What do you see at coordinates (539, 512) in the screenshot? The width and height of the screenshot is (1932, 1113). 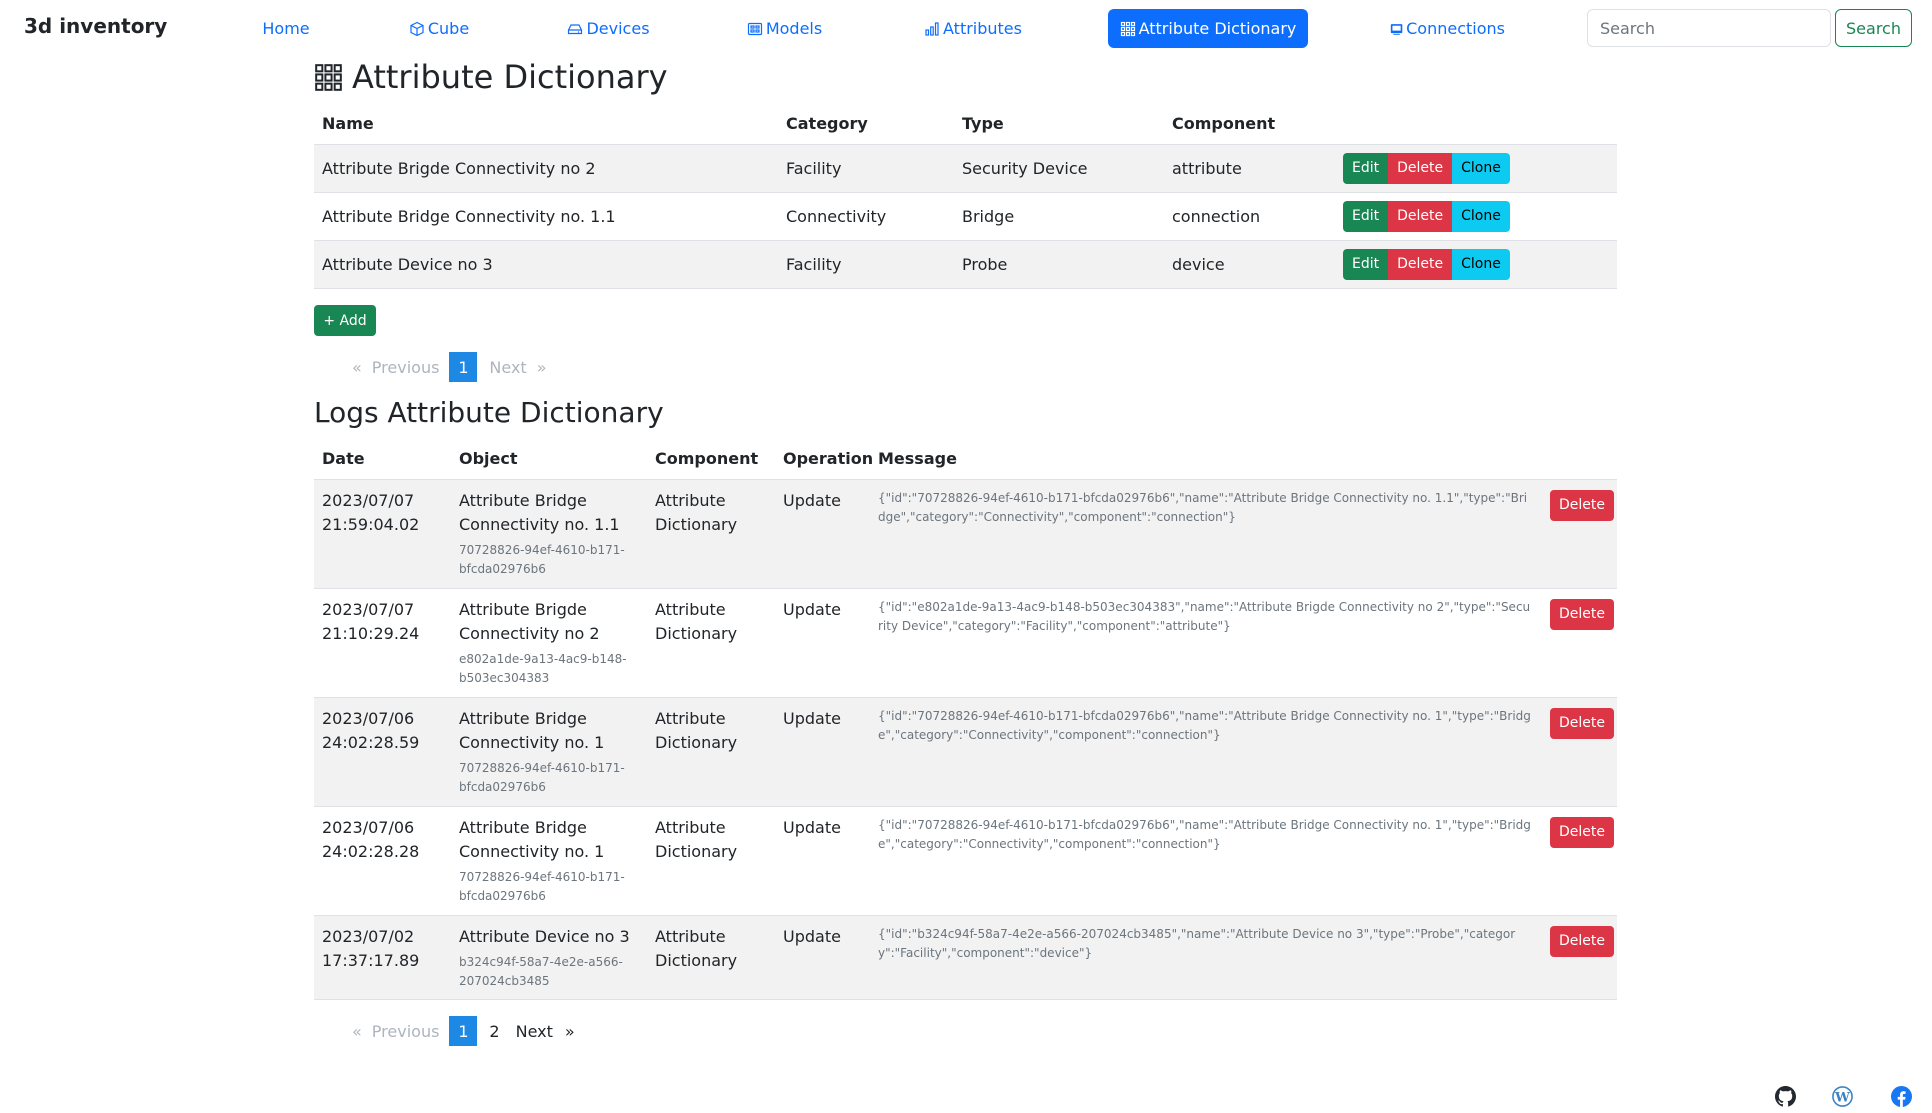 I see `log-object: Attribute Bridge Connectivity no. 1.1` at bounding box center [539, 512].